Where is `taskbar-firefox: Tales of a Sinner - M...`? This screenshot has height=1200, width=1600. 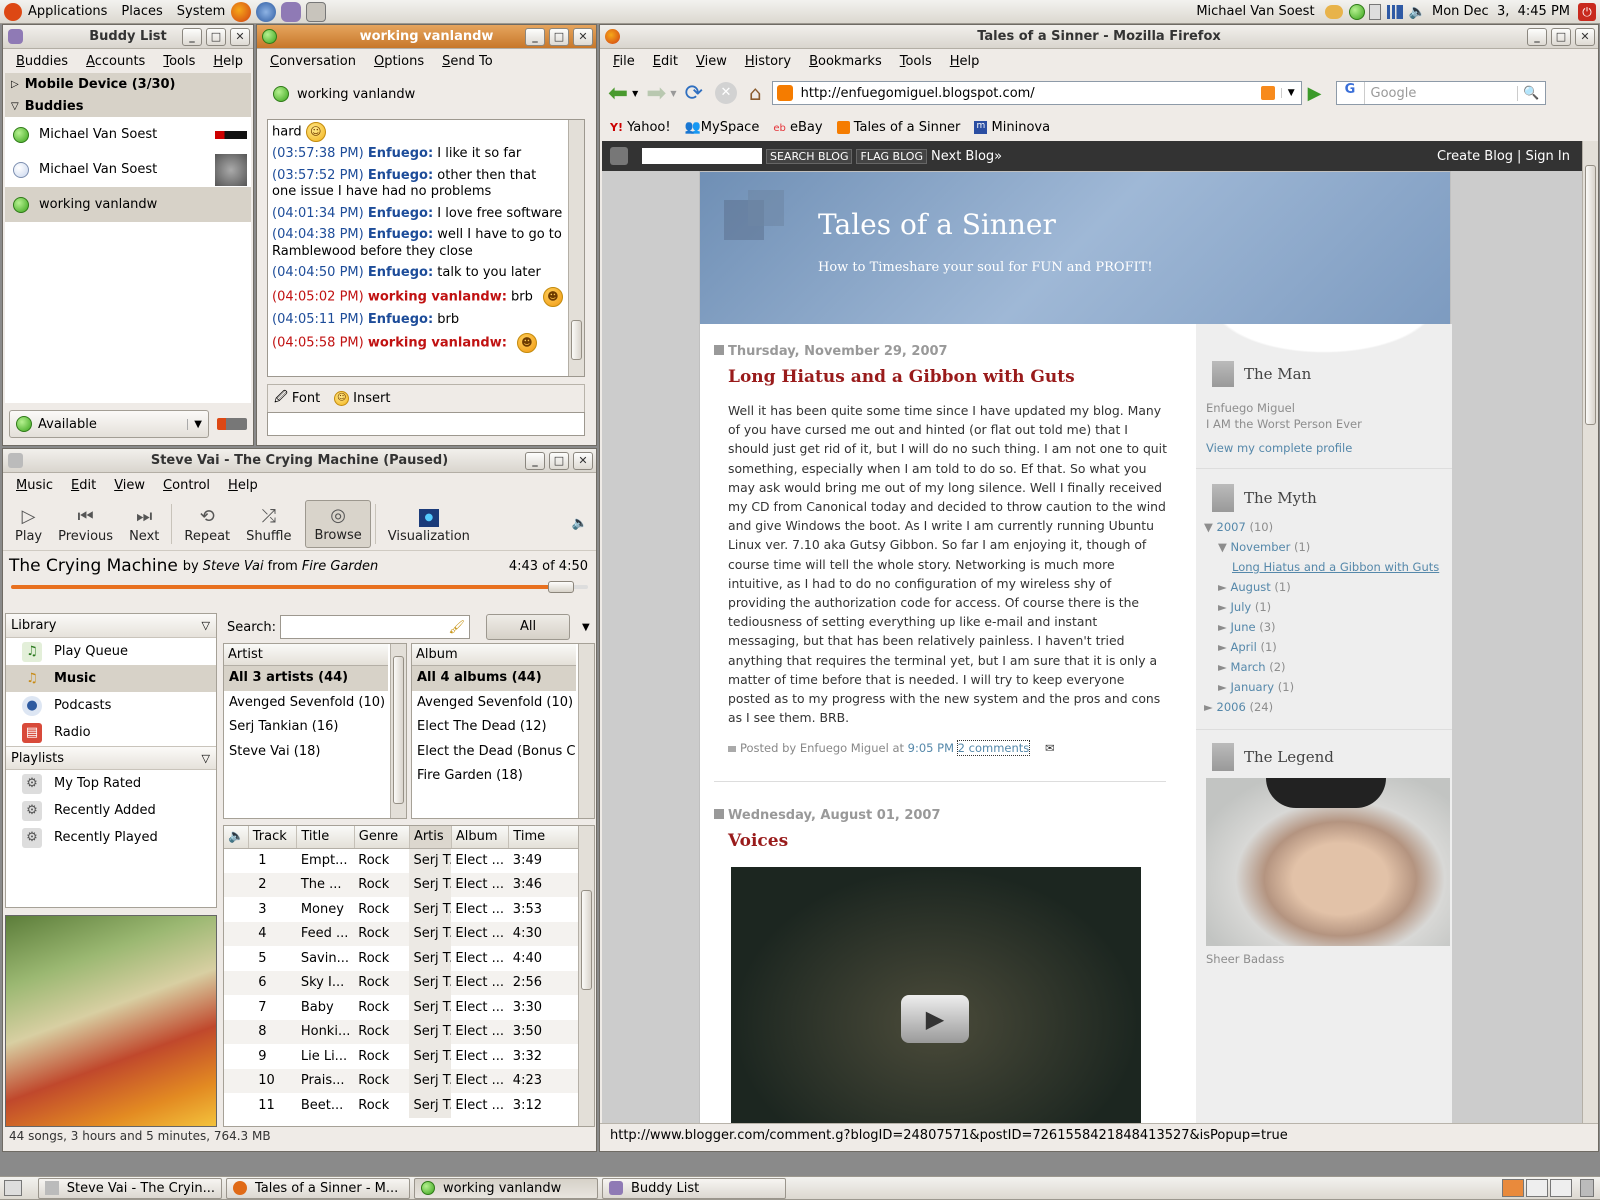
taskbar-firefox: Tales of a Sinner - M... is located at coordinates (318, 1188).